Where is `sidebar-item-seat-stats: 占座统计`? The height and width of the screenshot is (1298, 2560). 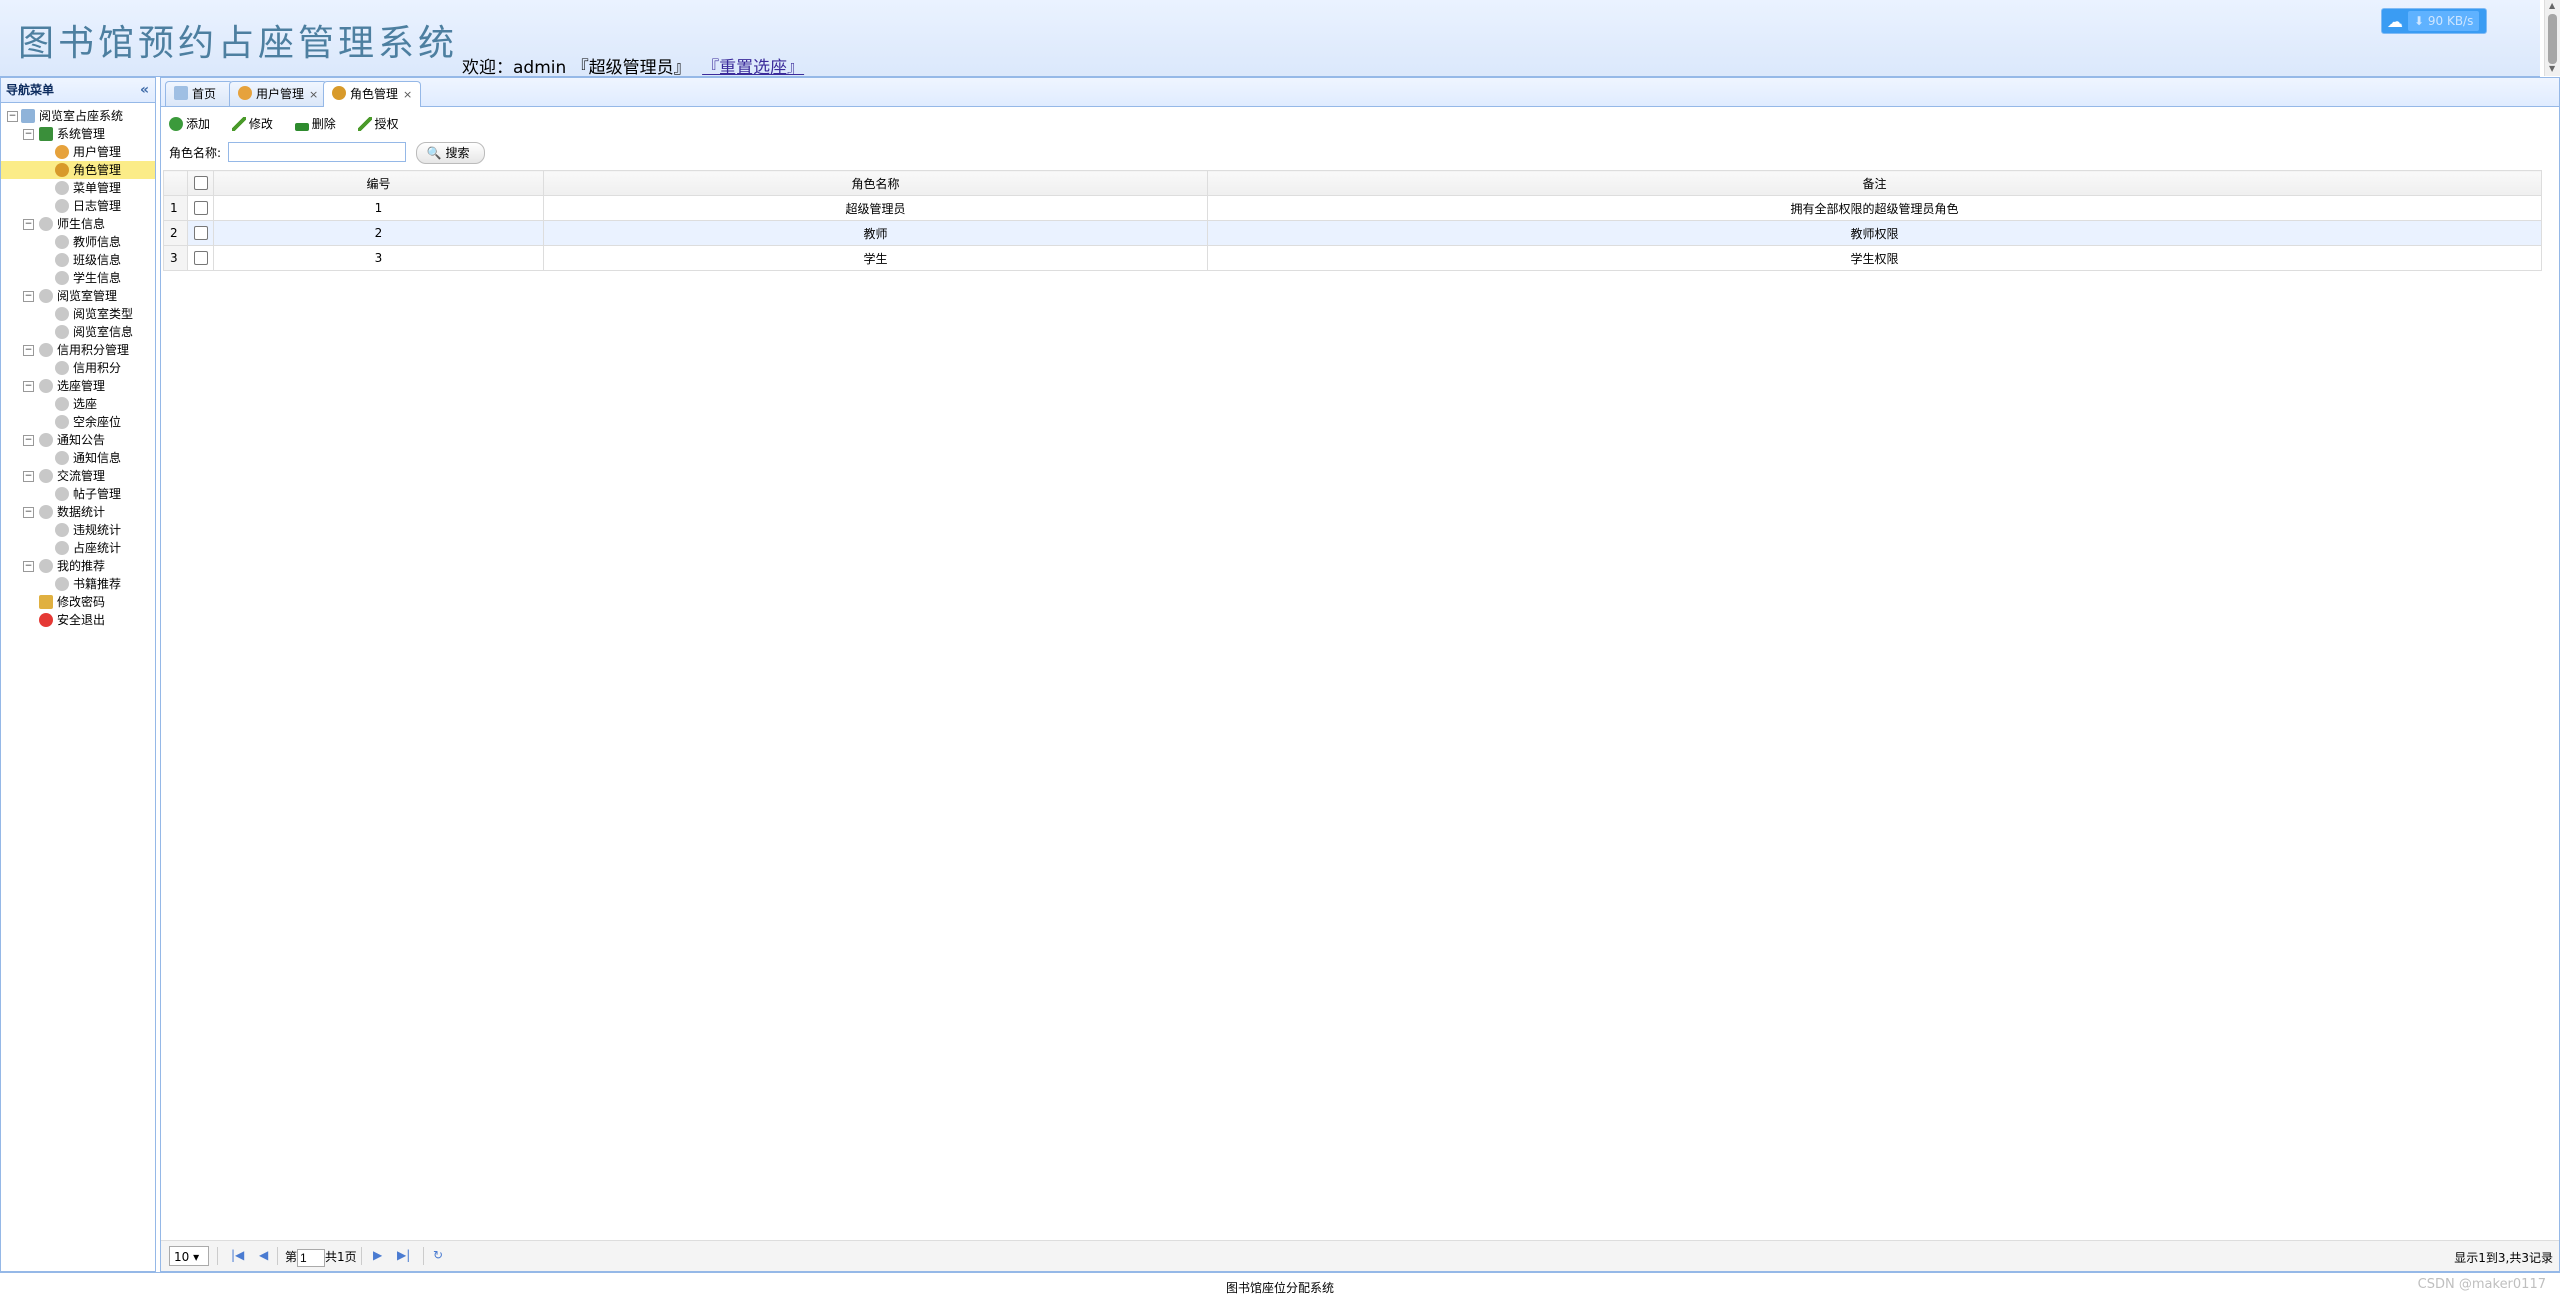
sidebar-item-seat-stats: 占座统计 is located at coordinates (78, 548).